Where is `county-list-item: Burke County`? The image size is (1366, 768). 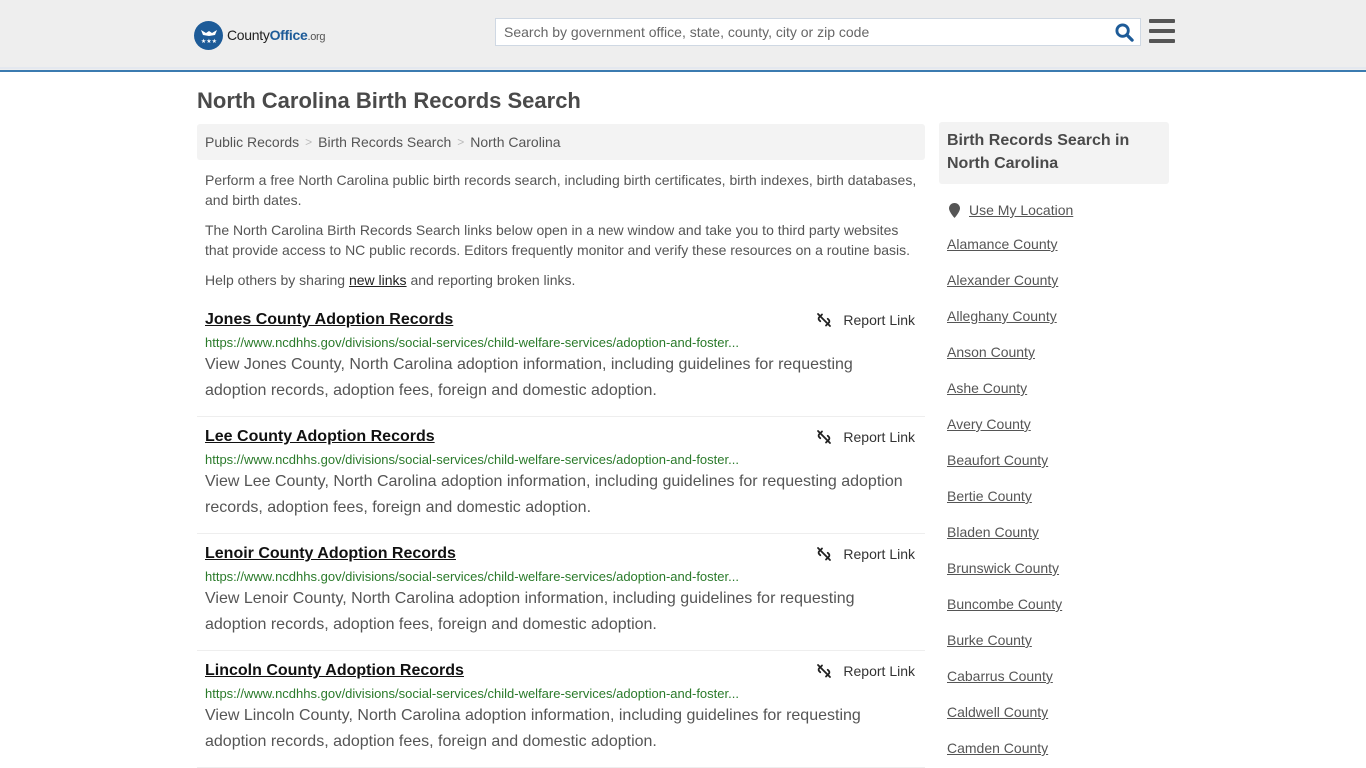
county-list-item: Burke County is located at coordinates (1058, 640).